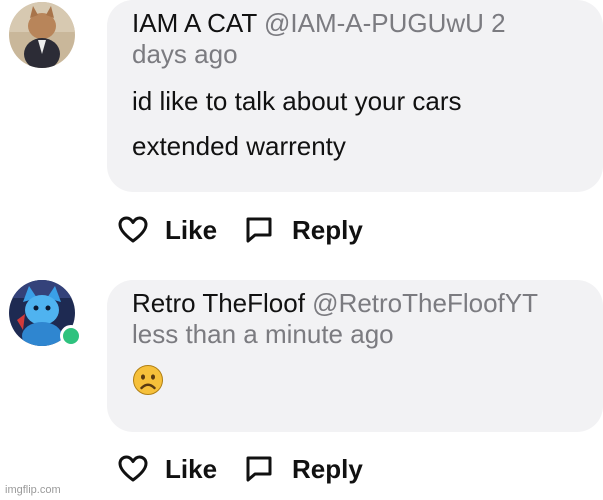 The width and height of the screenshot is (603, 500). What do you see at coordinates (263, 334) in the screenshot?
I see `comment-timestamp: less than a minute ago` at bounding box center [263, 334].